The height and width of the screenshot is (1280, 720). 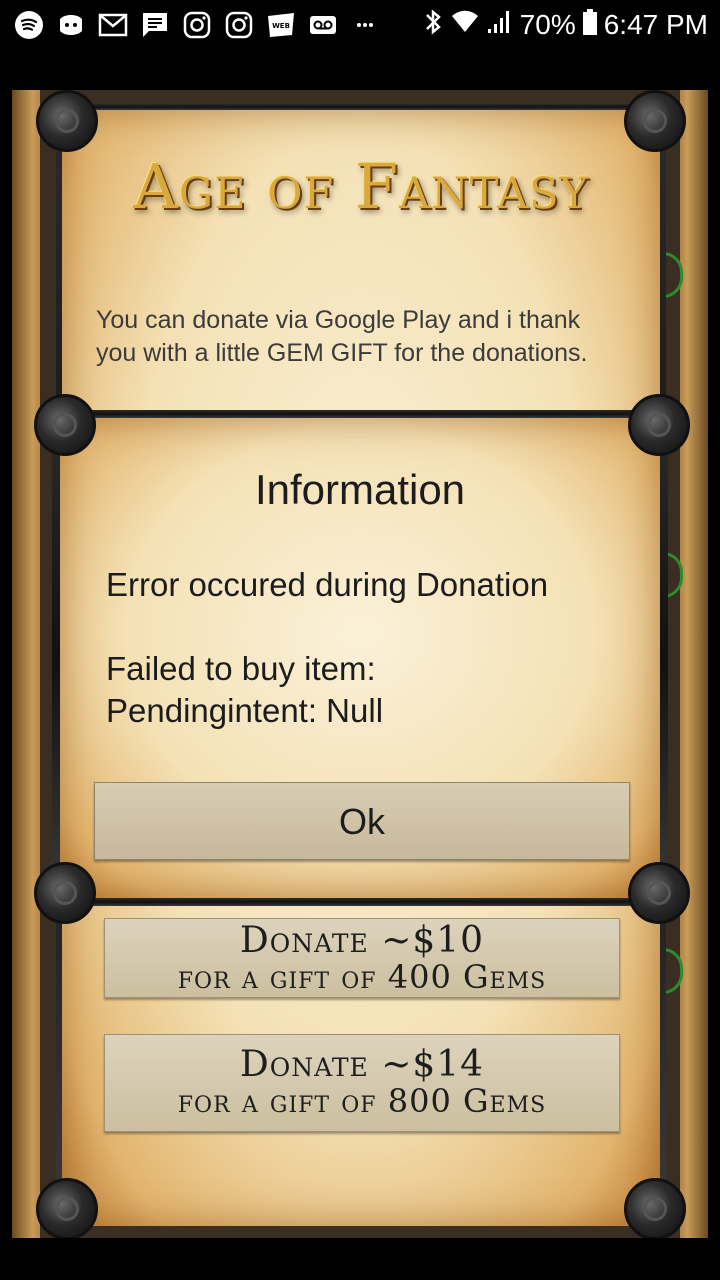 I want to click on system-status: 70% 6:47 PM, so click(x=565, y=25).